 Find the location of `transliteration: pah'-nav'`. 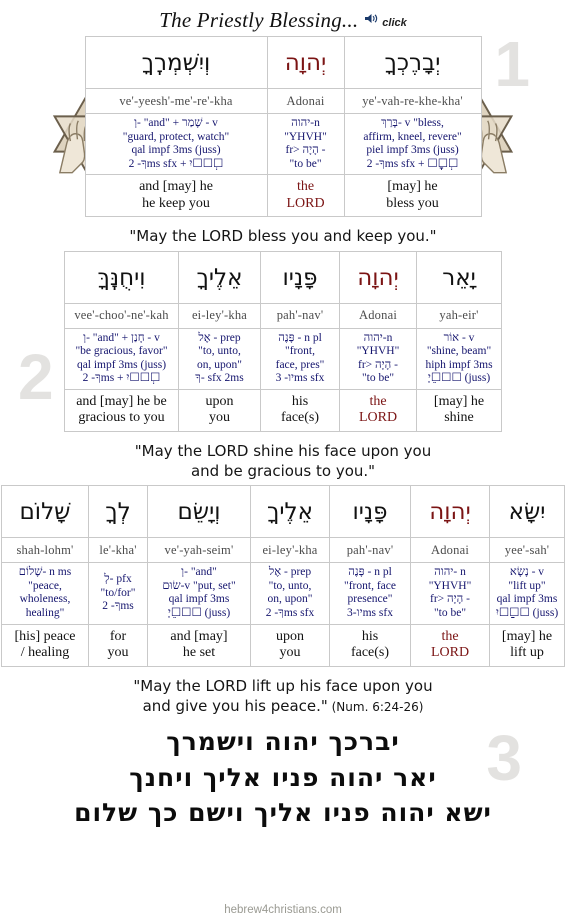

transliteration: pah'-nav' is located at coordinates (370, 550).